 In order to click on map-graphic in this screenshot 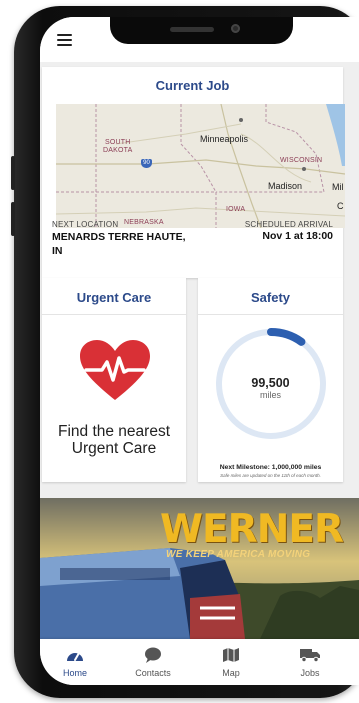, I will do `click(200, 166)`.